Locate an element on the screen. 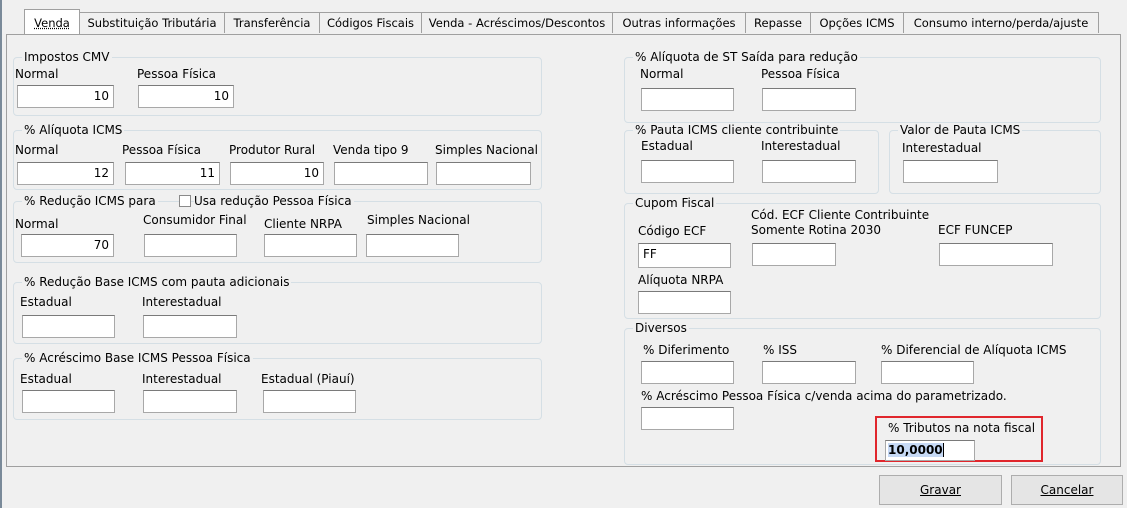 This screenshot has width=1127, height=508. group-title: % Alíquota ICMS is located at coordinates (73, 130).